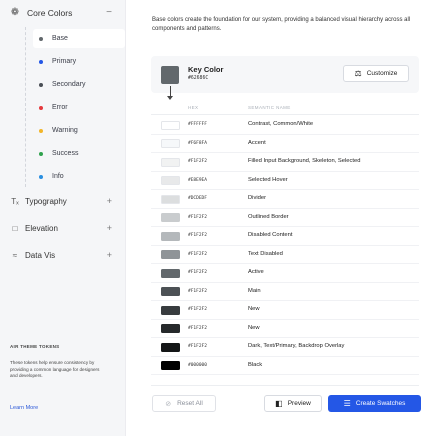 This screenshot has height=436, width=445. Describe the element at coordinates (58, 176) in the screenshot. I see `sidebar-color-label: Info` at that location.